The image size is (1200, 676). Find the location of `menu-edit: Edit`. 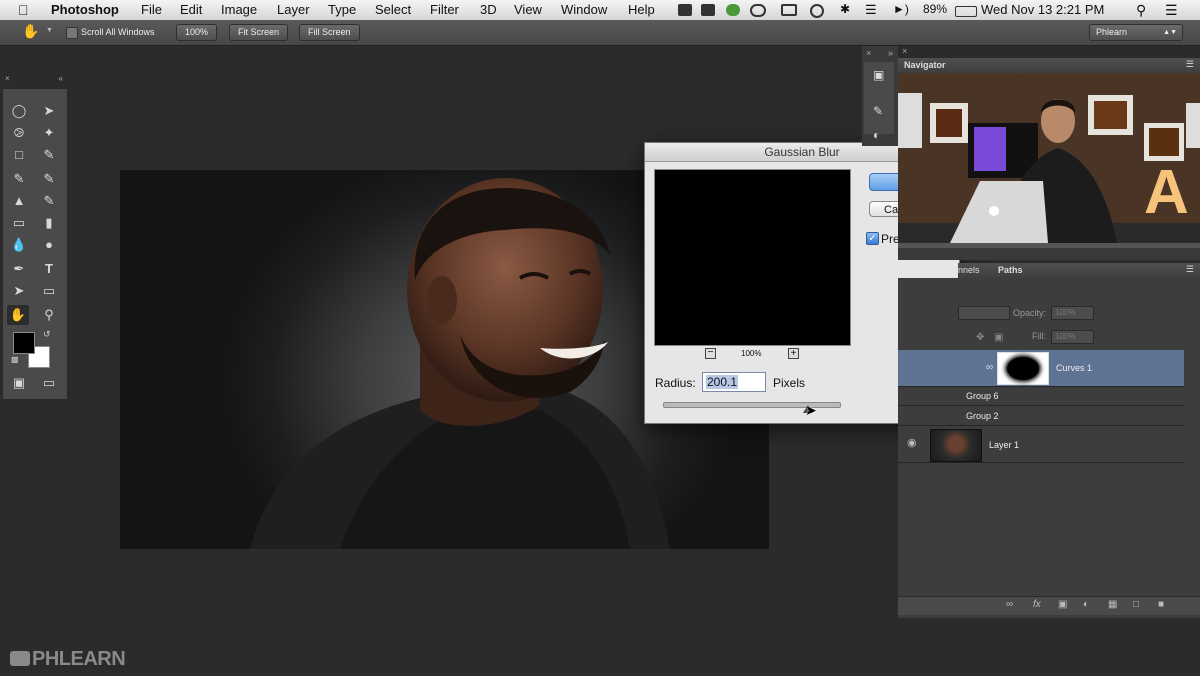

menu-edit: Edit is located at coordinates (191, 9).